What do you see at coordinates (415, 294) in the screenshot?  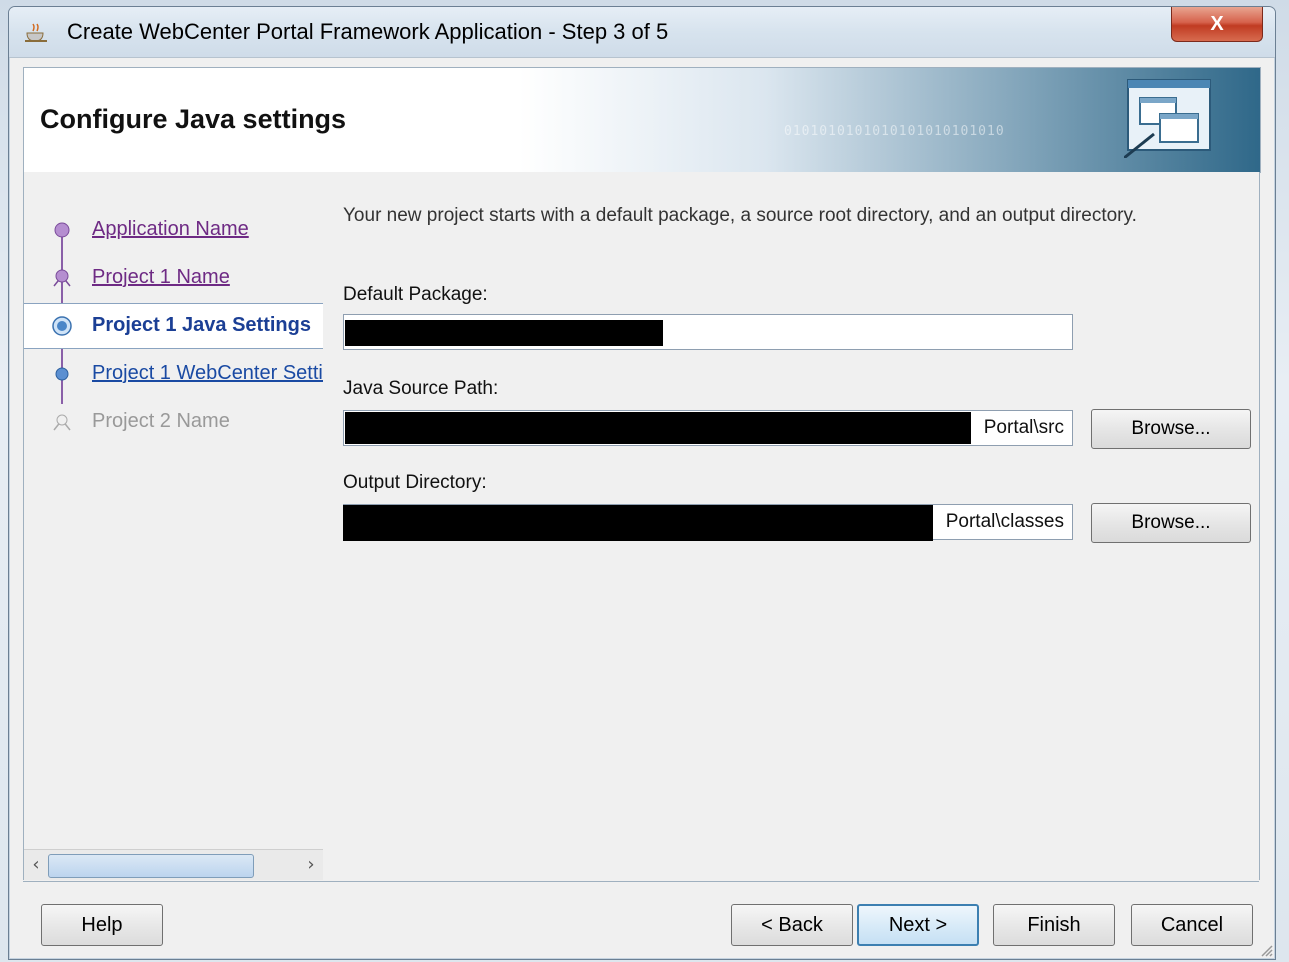 I see `default-package-label: Default Package:` at bounding box center [415, 294].